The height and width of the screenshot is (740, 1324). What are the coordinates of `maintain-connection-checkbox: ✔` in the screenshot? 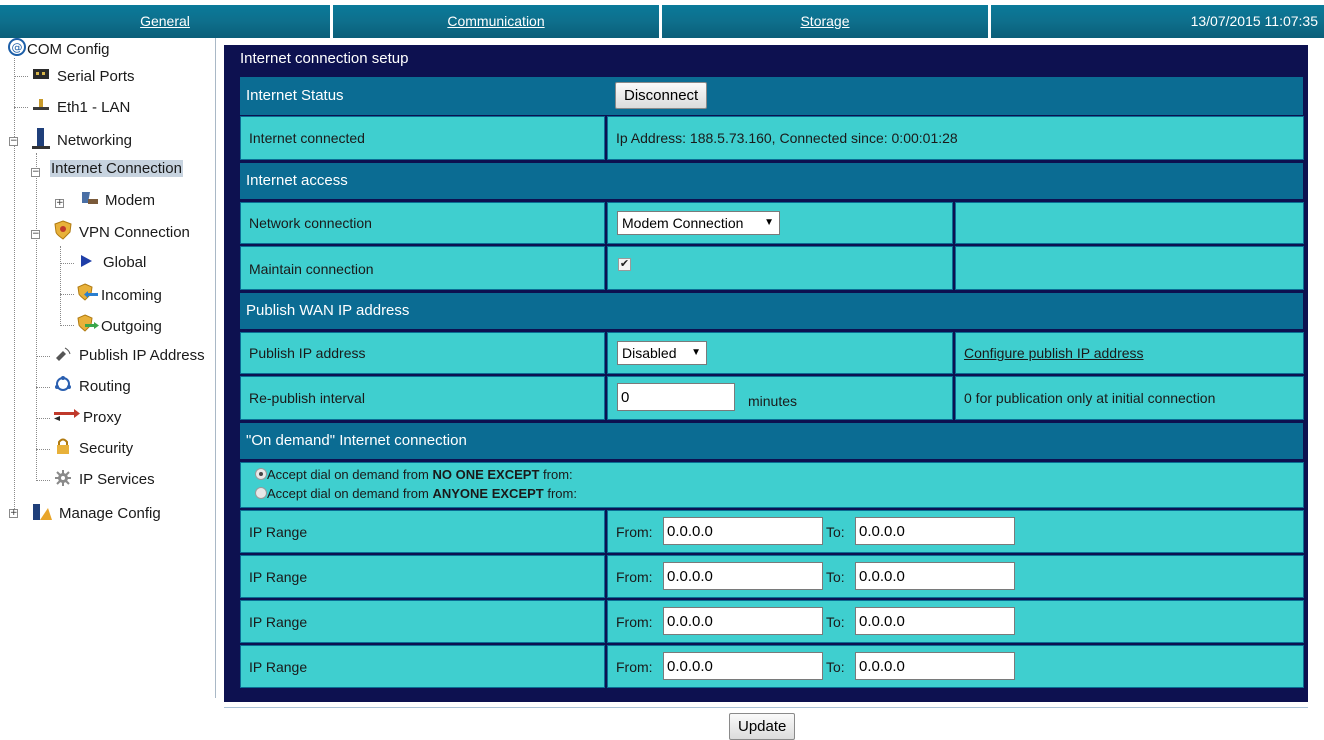 It's located at (624, 264).